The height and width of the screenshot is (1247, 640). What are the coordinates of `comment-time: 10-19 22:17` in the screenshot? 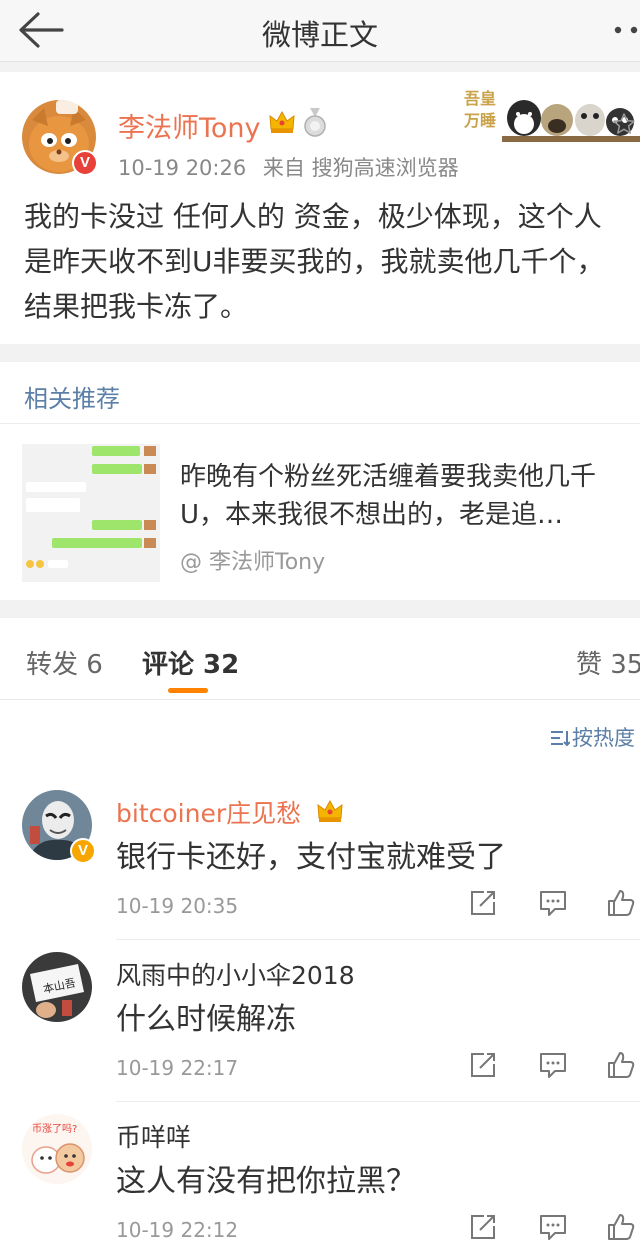 It's located at (177, 1068).